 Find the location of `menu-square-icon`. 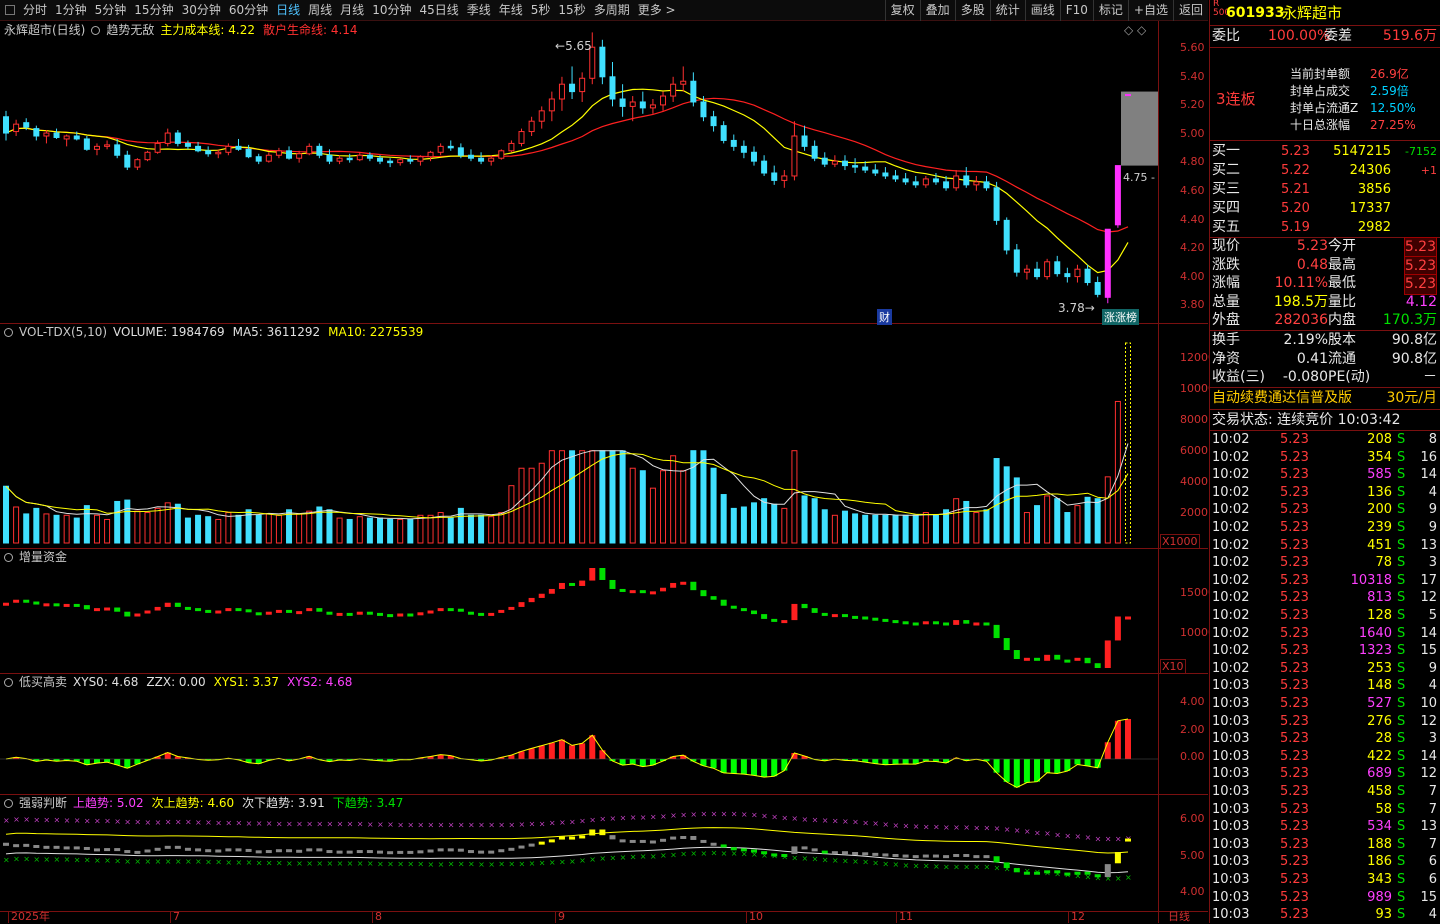

menu-square-icon is located at coordinates (10, 10).